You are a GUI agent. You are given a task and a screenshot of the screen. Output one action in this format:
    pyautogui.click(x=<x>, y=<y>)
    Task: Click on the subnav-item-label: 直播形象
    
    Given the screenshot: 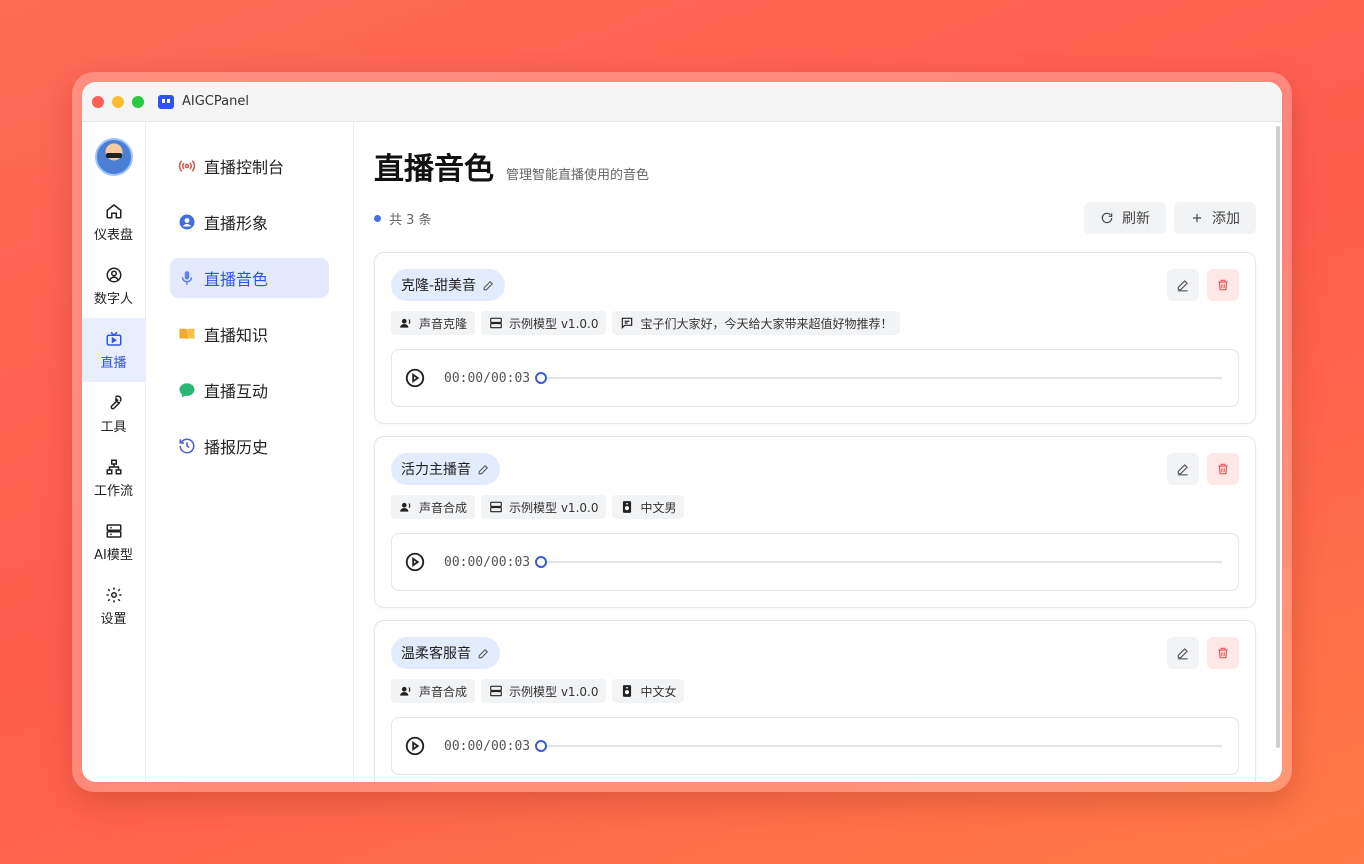 What is the action you would take?
    pyautogui.click(x=236, y=223)
    